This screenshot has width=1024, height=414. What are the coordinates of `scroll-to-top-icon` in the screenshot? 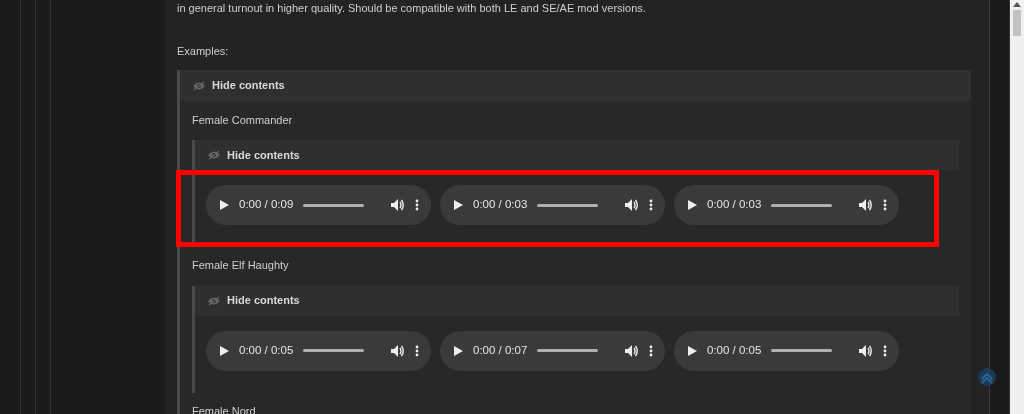 It's located at (987, 377).